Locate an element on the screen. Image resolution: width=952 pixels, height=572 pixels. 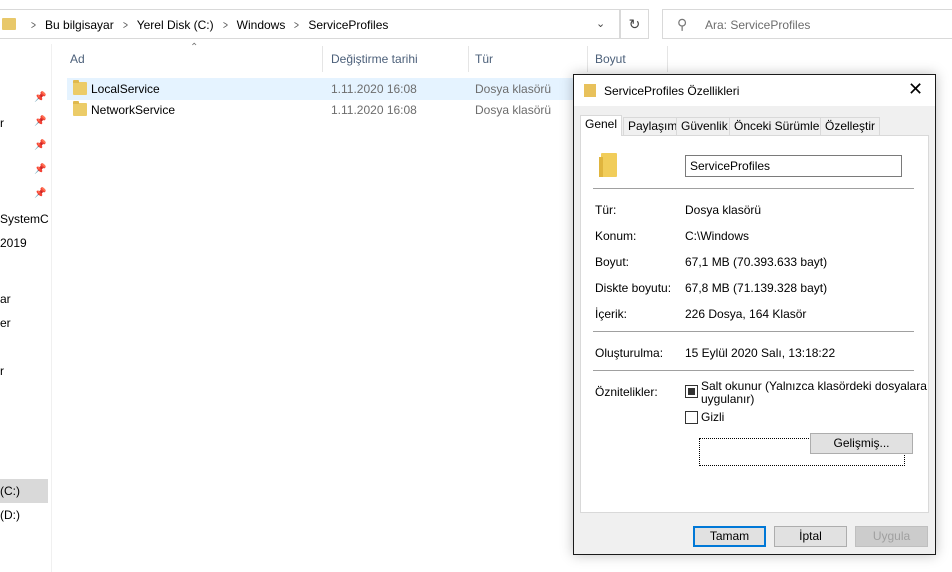
readonly-label-line2: uygulanır) is located at coordinates (728, 399).